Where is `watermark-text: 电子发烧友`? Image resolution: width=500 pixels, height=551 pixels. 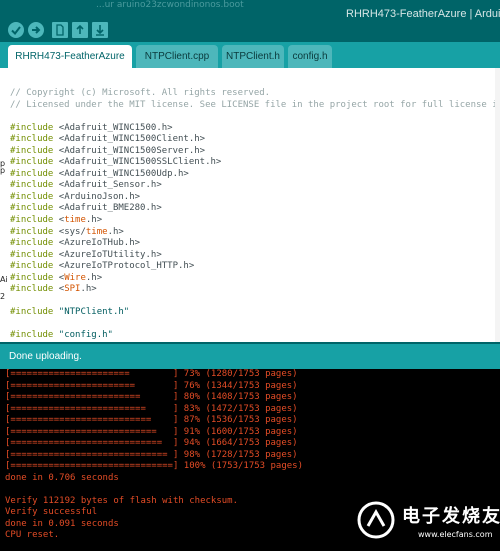 watermark-text: 电子发烧友 is located at coordinates (451, 516).